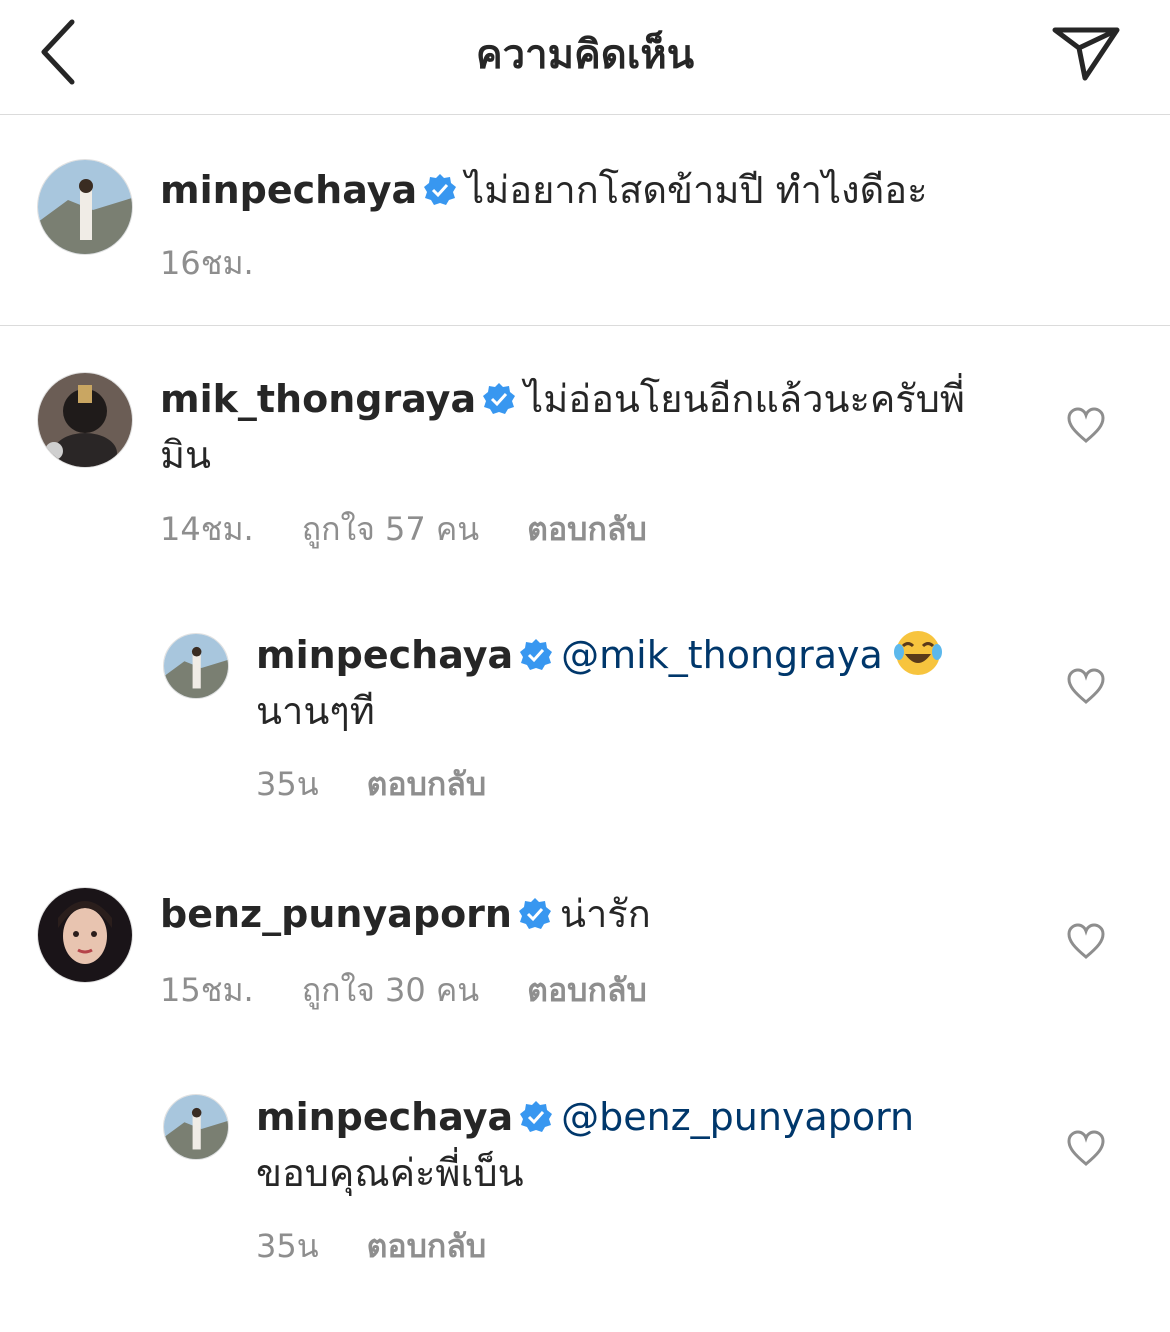 The image size is (1170, 1332). I want to click on caption-time: 16ชม., so click(207, 263).